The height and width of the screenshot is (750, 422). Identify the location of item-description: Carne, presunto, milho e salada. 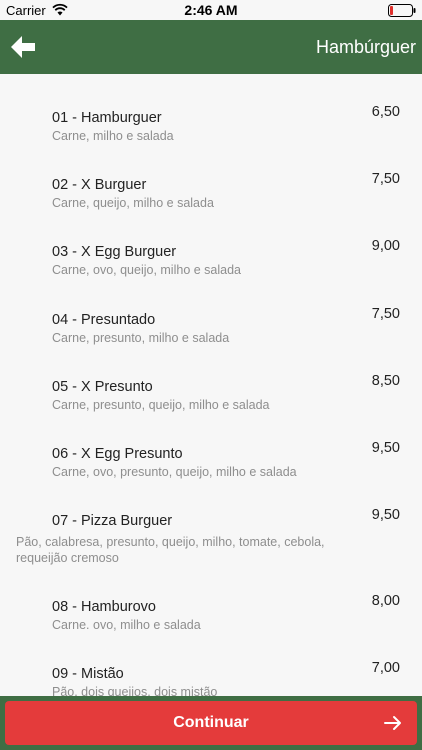
(141, 338).